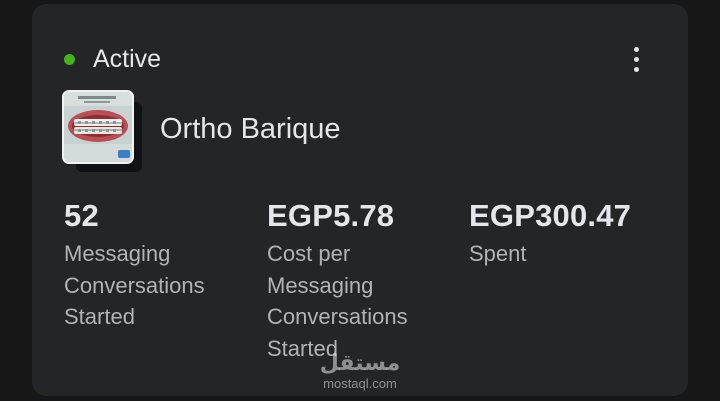  What do you see at coordinates (550, 215) in the screenshot?
I see `metric-value: EGP300.47` at bounding box center [550, 215].